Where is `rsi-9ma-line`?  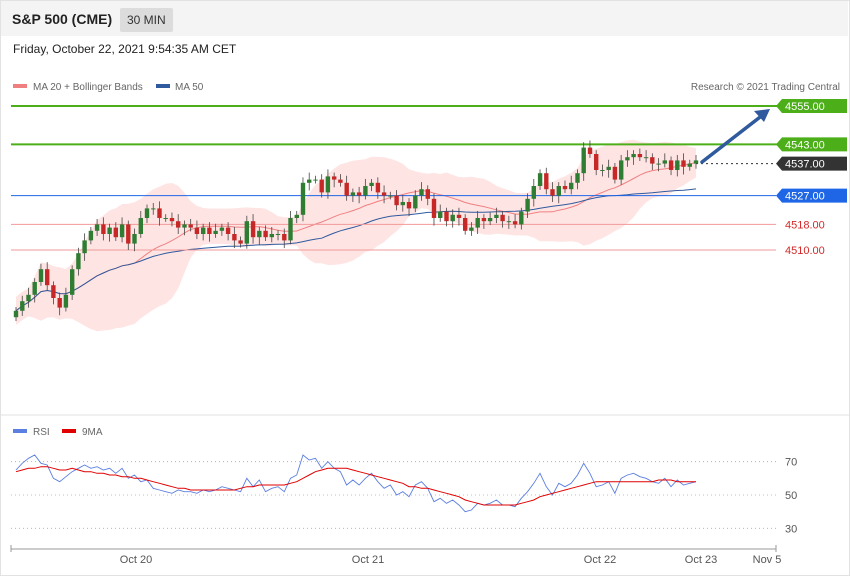
rsi-9ma-line is located at coordinates (355, 486).